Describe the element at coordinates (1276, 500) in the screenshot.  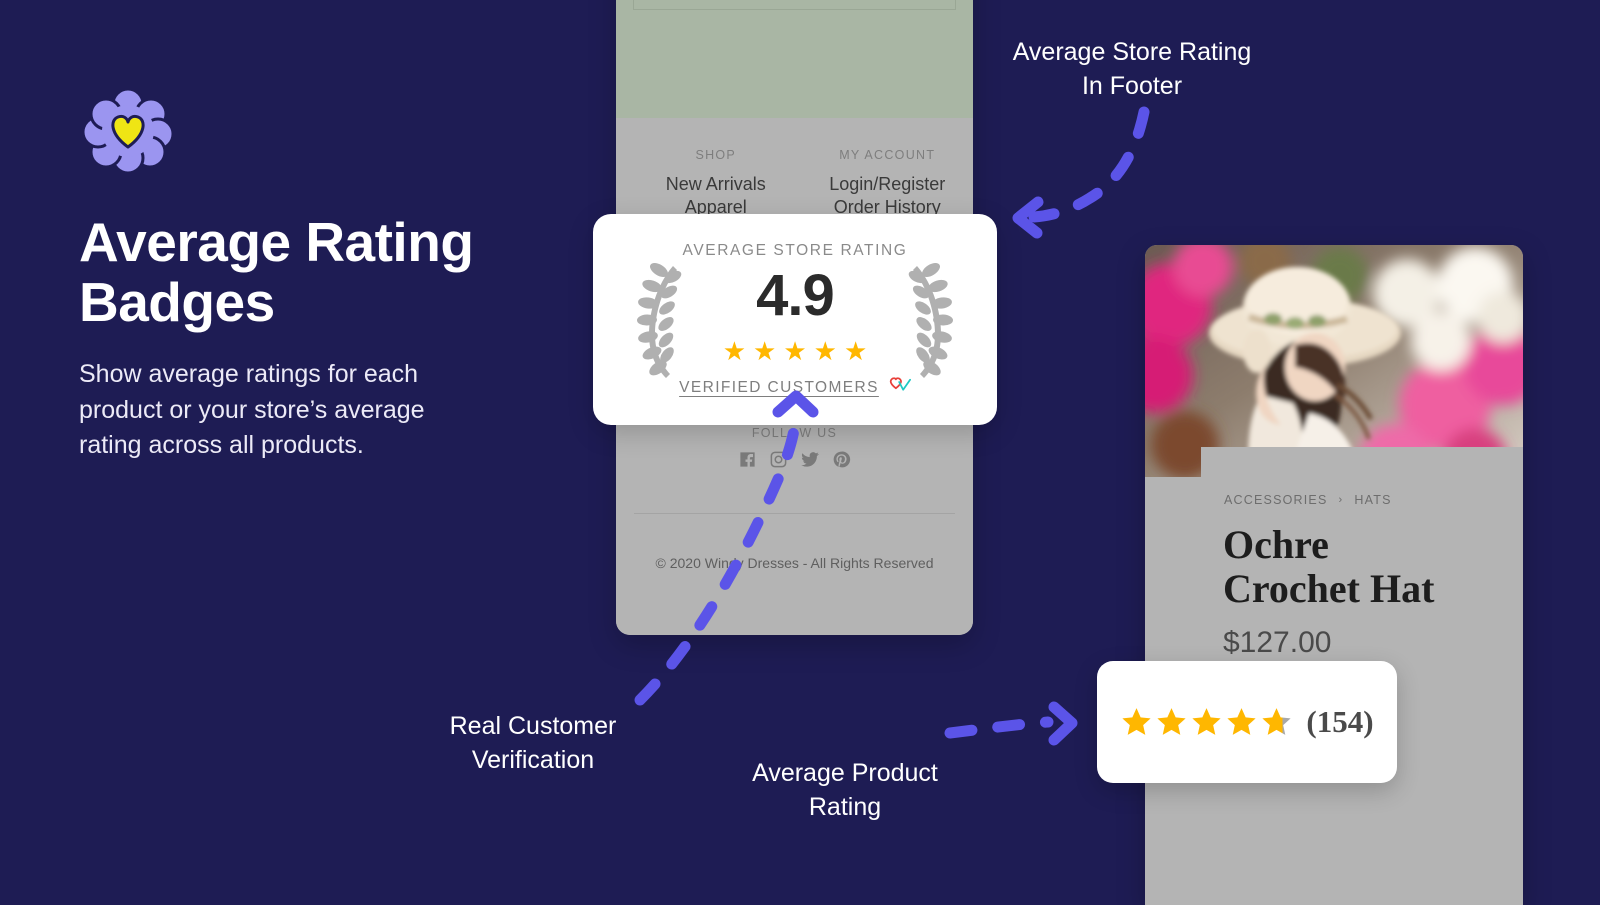
I see `breadcrumb-item: ACCESSORIES` at that location.